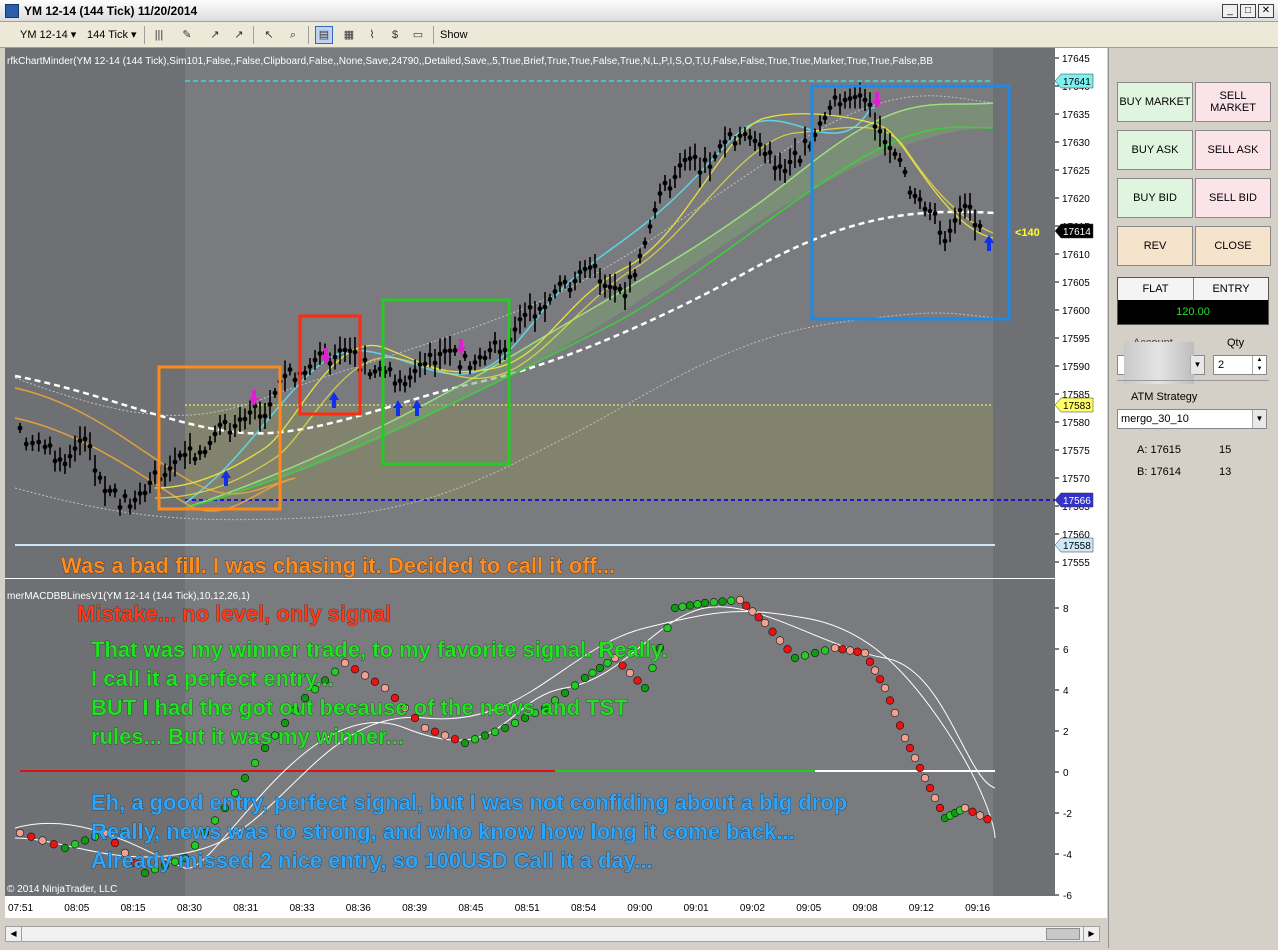 The height and width of the screenshot is (950, 1278). What do you see at coordinates (395, 35) in the screenshot?
I see `properties-icon: $` at bounding box center [395, 35].